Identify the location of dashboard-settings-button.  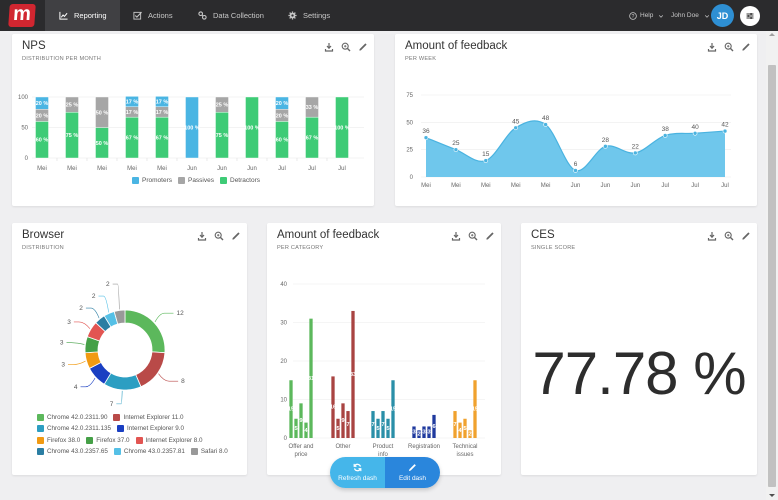
(750, 16).